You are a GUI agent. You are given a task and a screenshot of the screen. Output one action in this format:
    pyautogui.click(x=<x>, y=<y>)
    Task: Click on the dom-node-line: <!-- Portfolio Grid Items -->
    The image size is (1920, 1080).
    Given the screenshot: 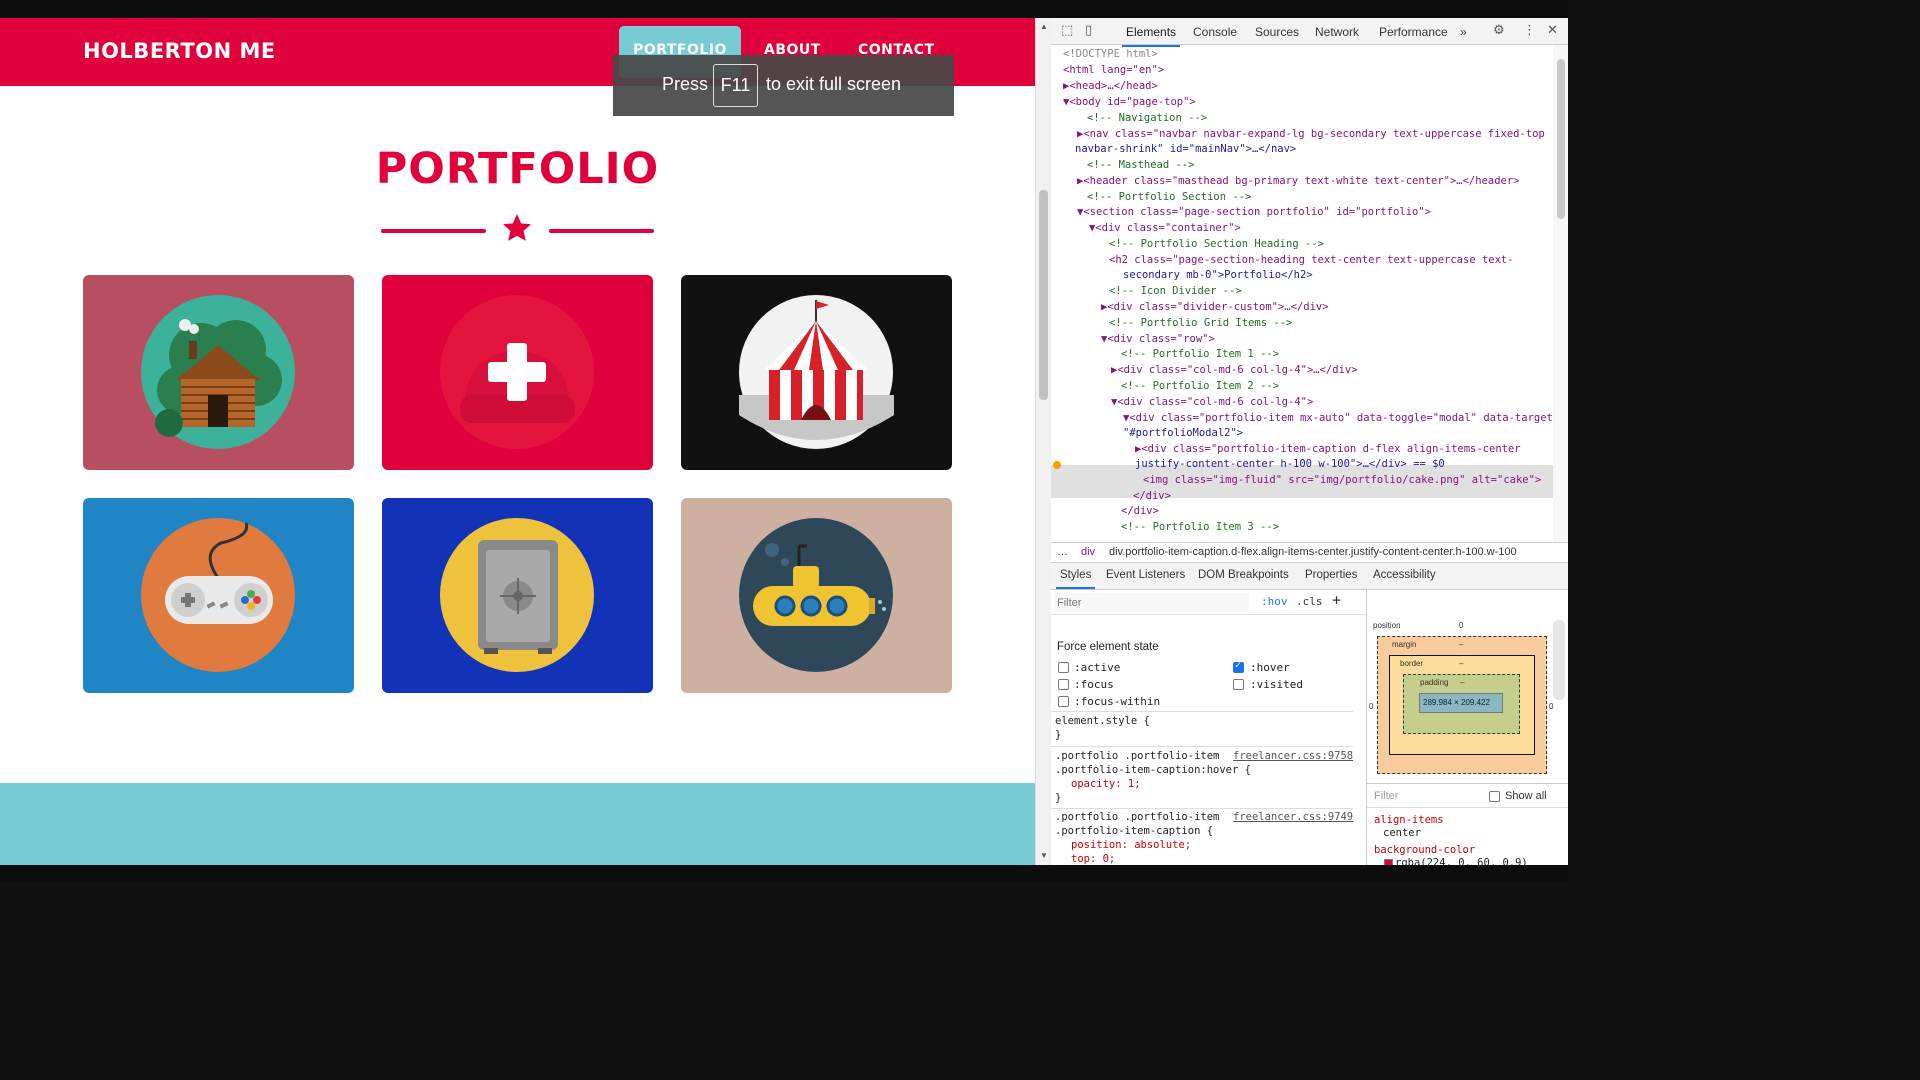 What is the action you would take?
    pyautogui.click(x=1200, y=323)
    